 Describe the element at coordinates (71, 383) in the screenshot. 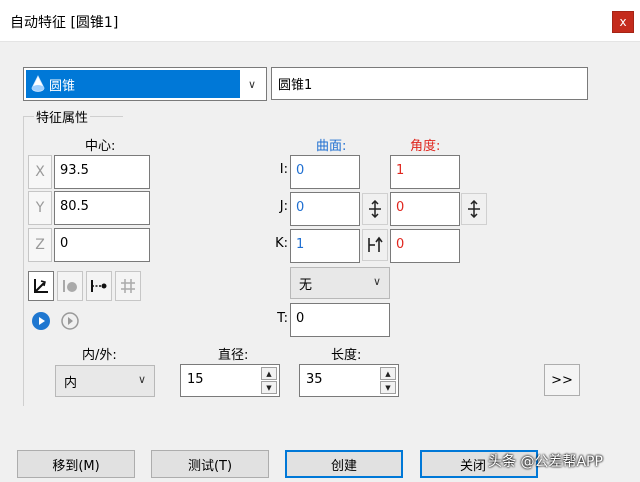

I see `inout-select-value: 内` at that location.